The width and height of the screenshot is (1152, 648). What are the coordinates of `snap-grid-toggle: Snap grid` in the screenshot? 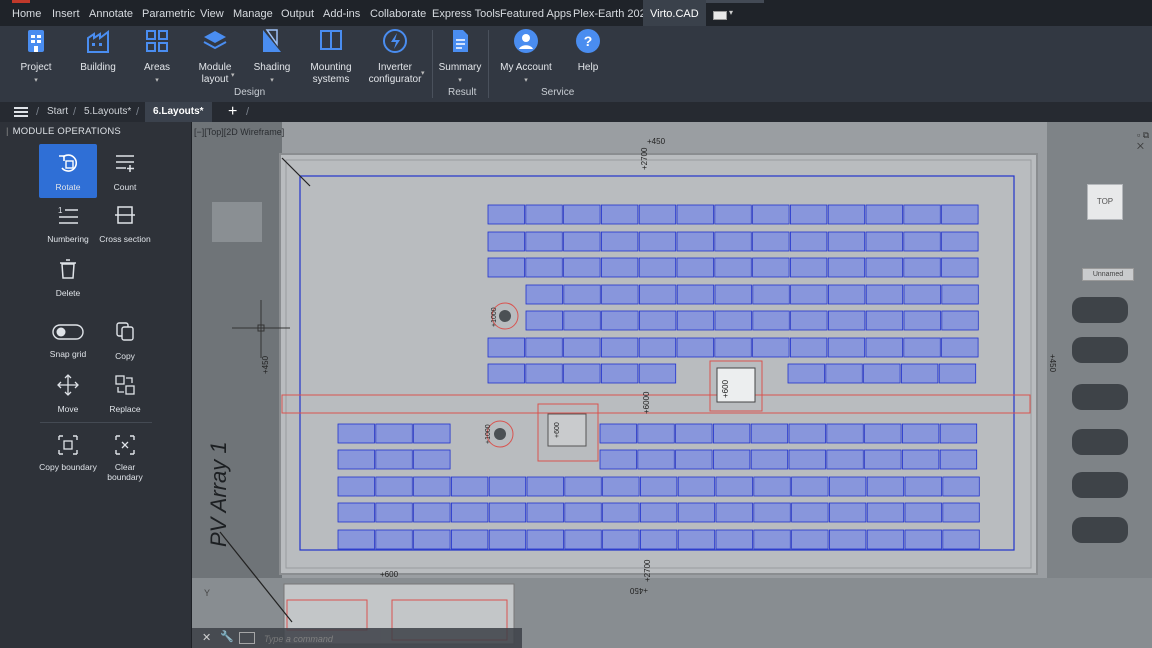 It's located at (68, 342).